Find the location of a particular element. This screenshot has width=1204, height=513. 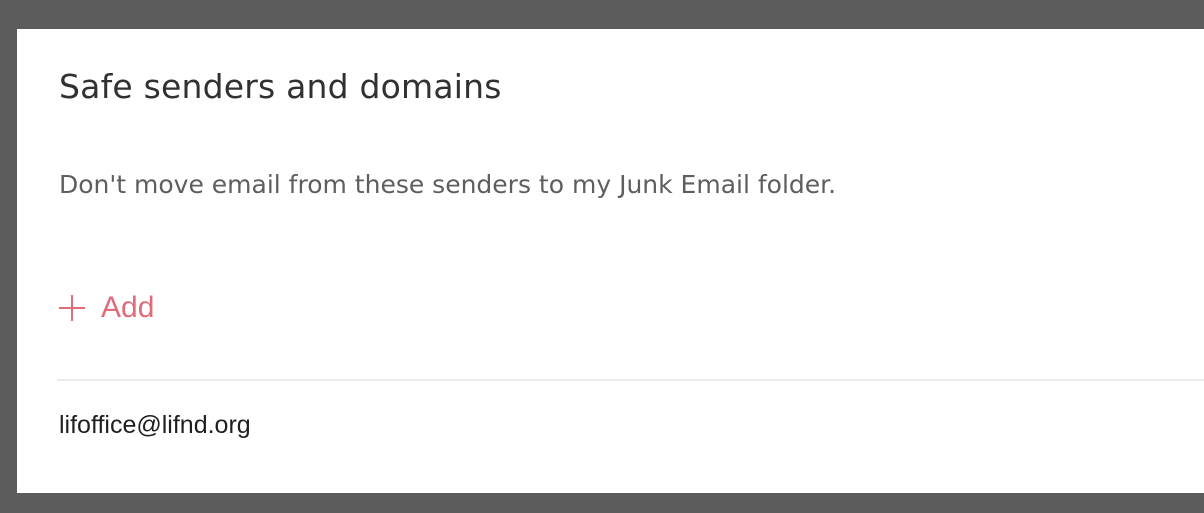

divider is located at coordinates (630, 380).